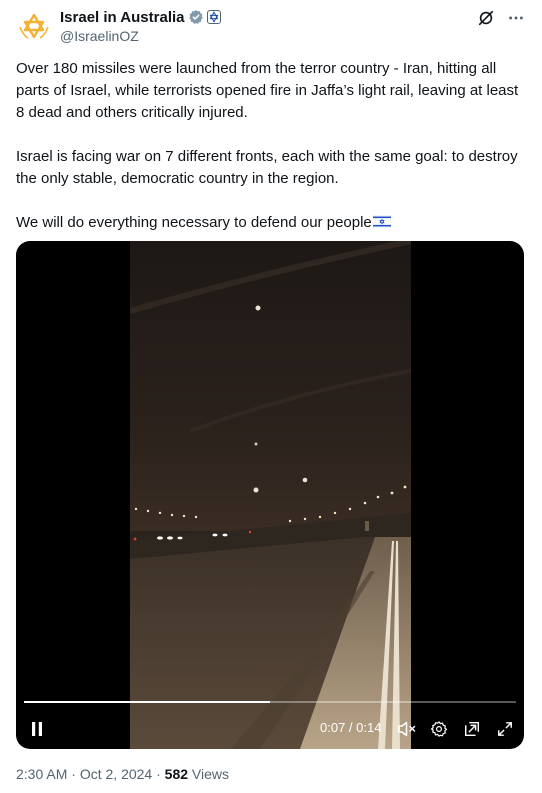 This screenshot has width=542, height=793. I want to click on star-of-david-icon, so click(34, 26).